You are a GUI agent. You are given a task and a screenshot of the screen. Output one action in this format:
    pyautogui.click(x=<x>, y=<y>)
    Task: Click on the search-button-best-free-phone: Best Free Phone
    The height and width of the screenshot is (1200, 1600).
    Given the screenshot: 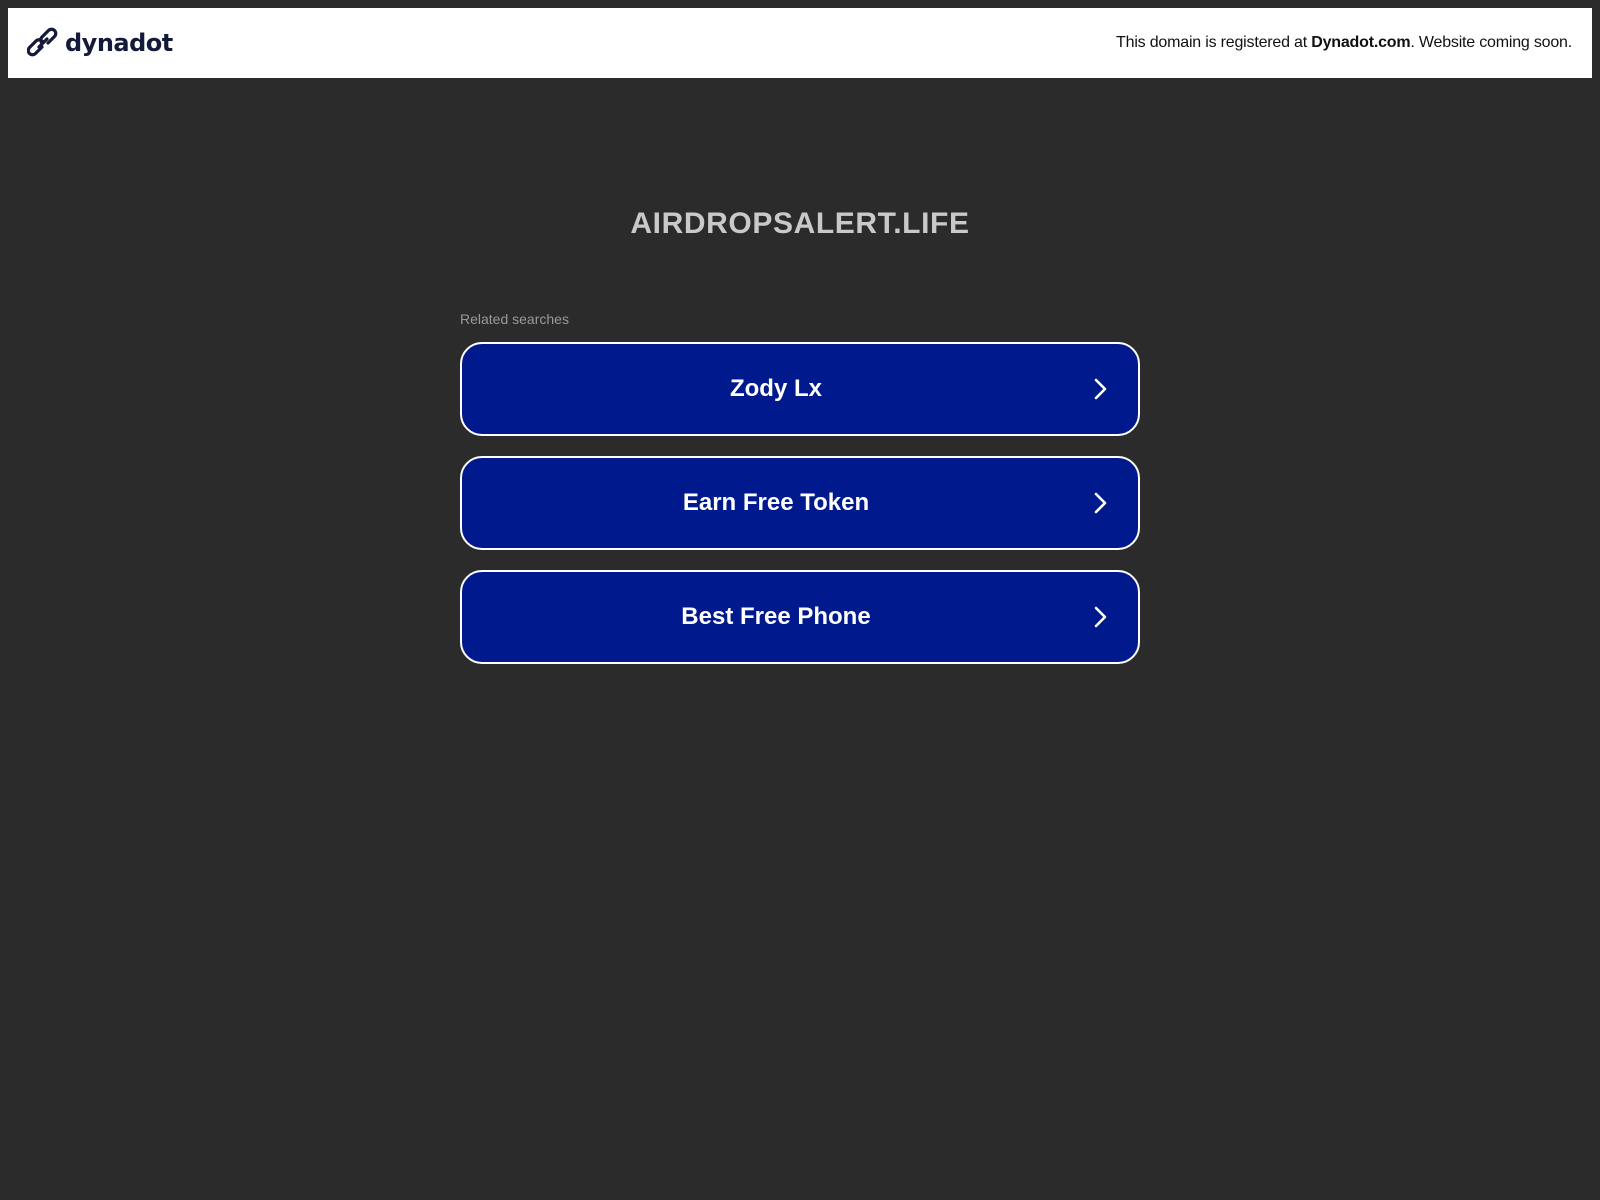 What is the action you would take?
    pyautogui.click(x=800, y=617)
    